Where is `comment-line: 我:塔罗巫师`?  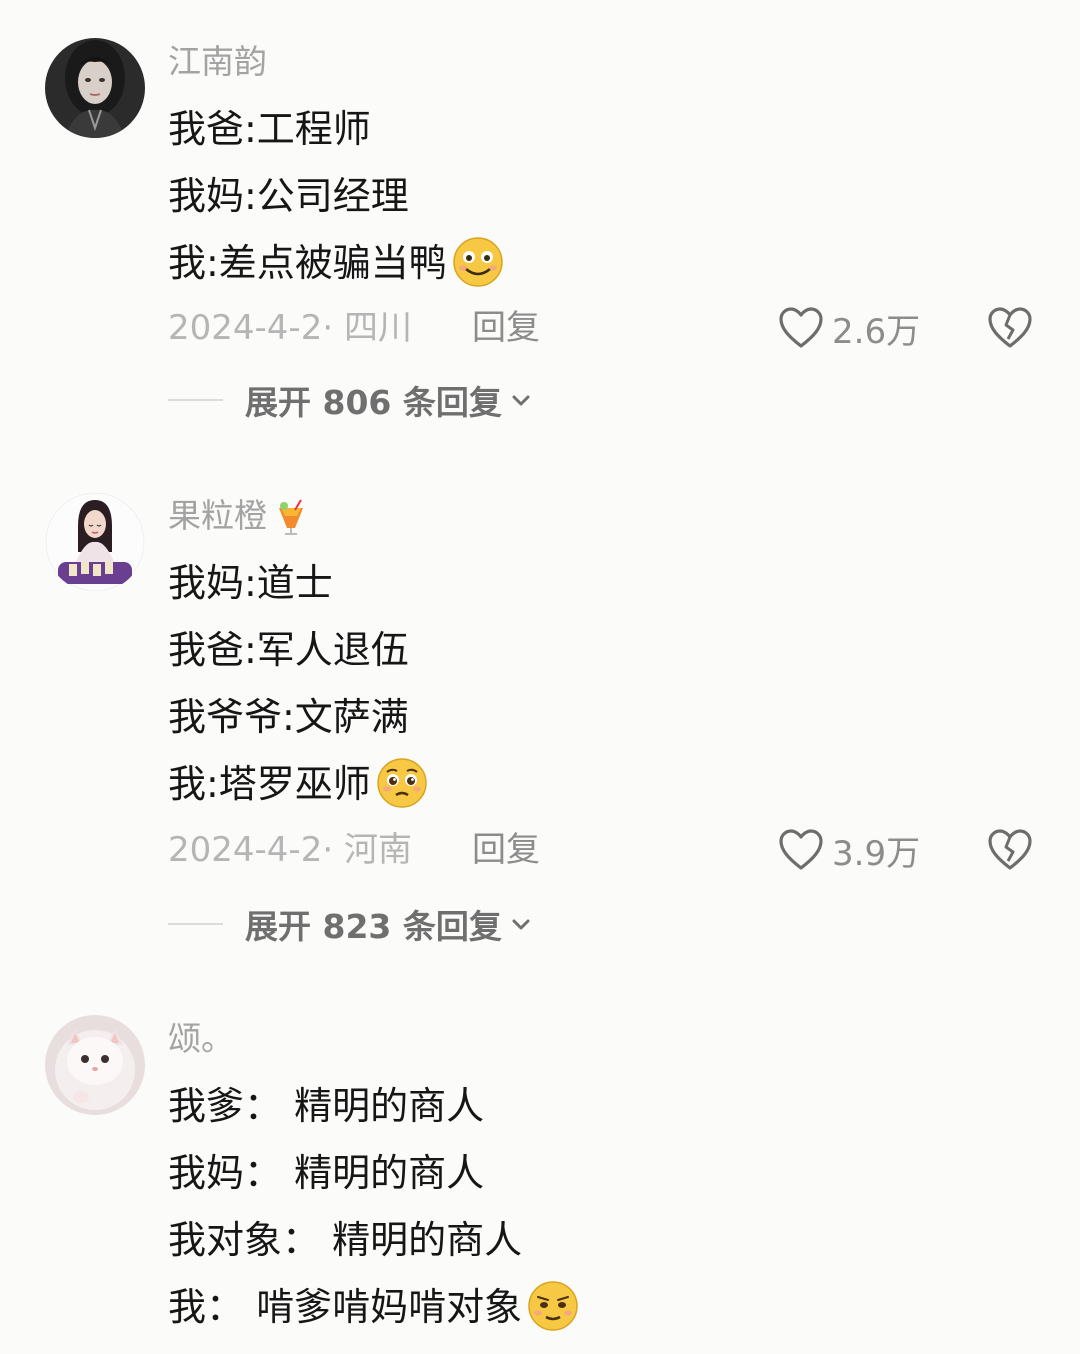 comment-line: 我:塔罗巫师 is located at coordinates (298, 784).